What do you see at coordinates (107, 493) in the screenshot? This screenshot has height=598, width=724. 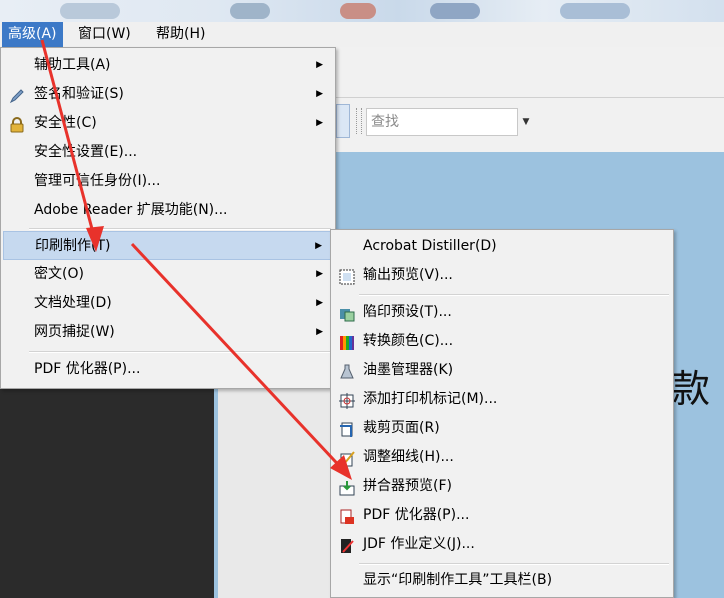 I see `navigation-panel` at bounding box center [107, 493].